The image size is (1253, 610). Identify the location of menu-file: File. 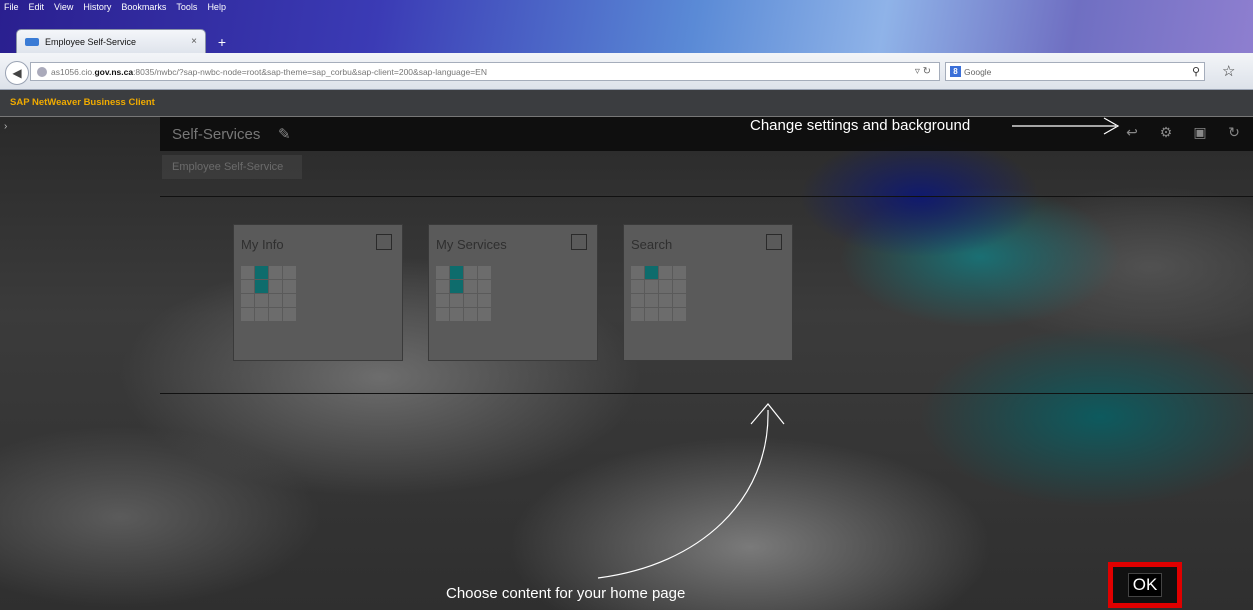
(11, 10).